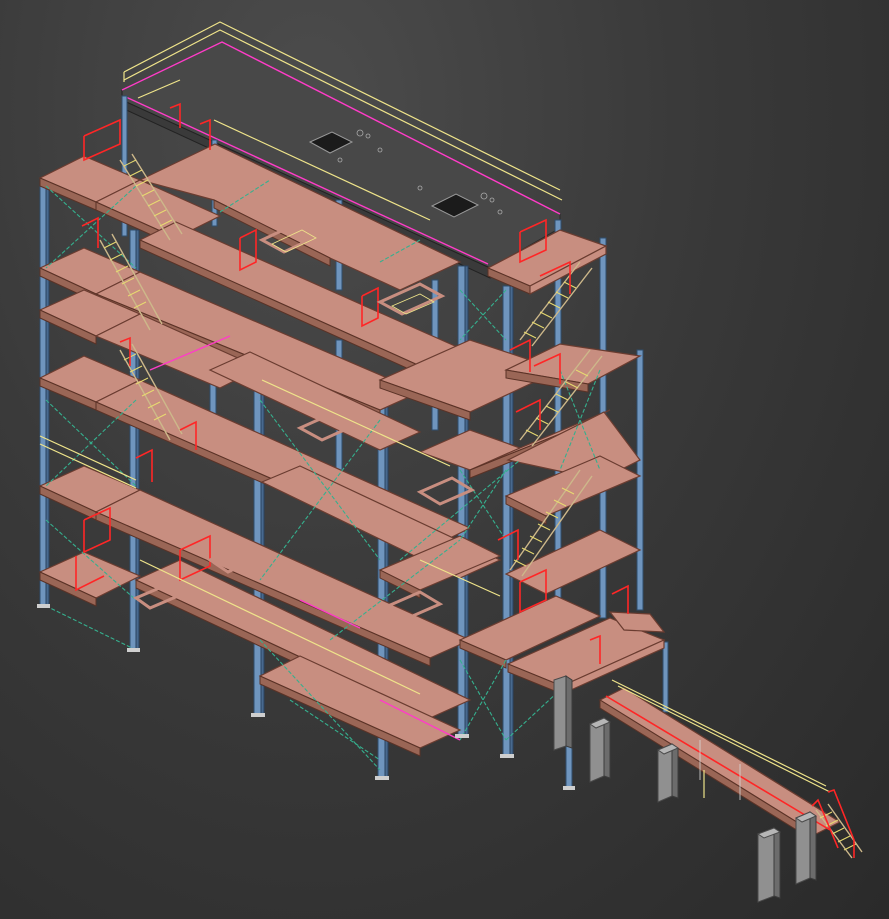 The width and height of the screenshot is (889, 919). I want to click on column-e2, so click(665, 677).